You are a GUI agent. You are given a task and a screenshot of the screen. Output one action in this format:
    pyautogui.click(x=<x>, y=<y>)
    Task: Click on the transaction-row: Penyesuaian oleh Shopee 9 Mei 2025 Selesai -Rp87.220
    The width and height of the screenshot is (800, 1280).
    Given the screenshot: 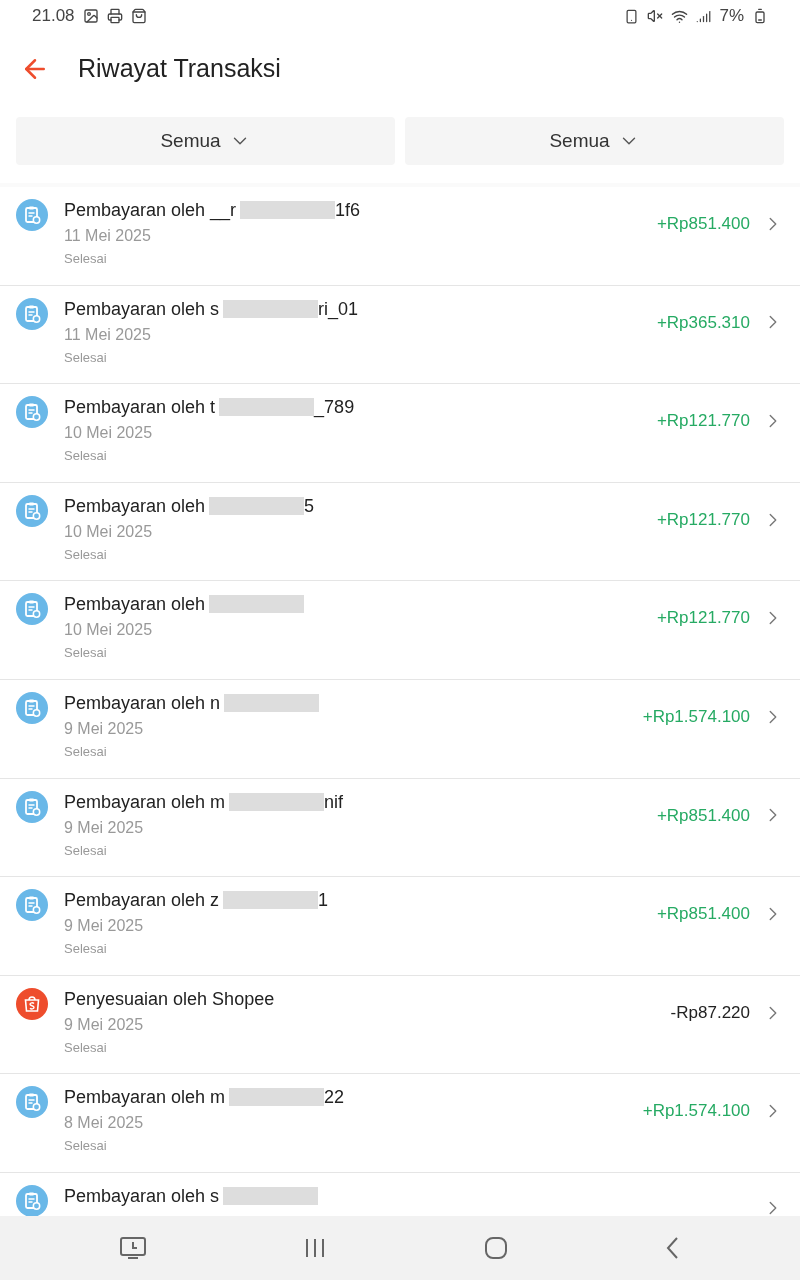 What is the action you would take?
    pyautogui.click(x=400, y=1025)
    